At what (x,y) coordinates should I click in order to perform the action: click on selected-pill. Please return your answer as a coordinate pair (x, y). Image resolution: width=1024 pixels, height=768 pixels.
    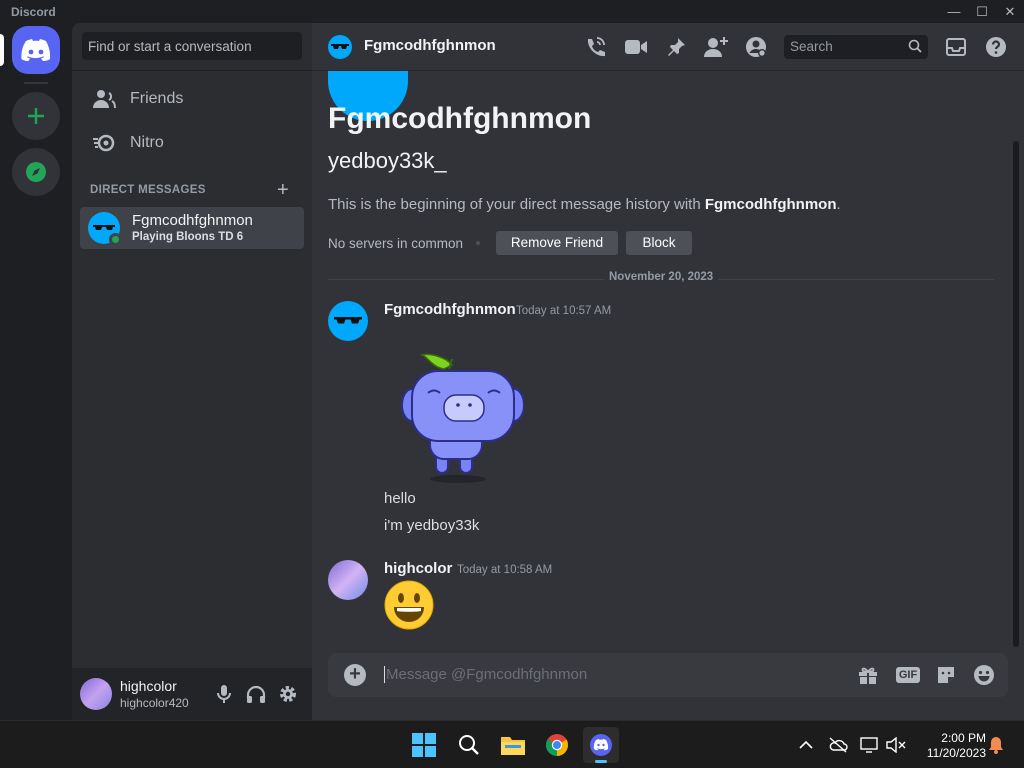
    Looking at the image, I should click on (2, 50).